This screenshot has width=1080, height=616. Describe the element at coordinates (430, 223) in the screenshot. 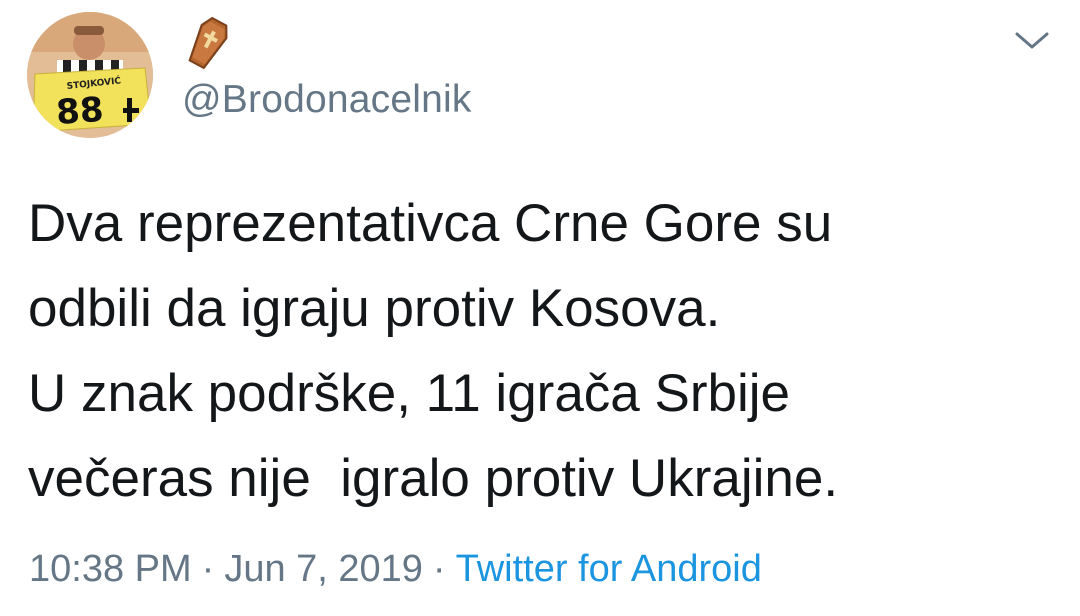

I see `tweet-text-line: Dva reprezentativca Crne Gore su` at that location.